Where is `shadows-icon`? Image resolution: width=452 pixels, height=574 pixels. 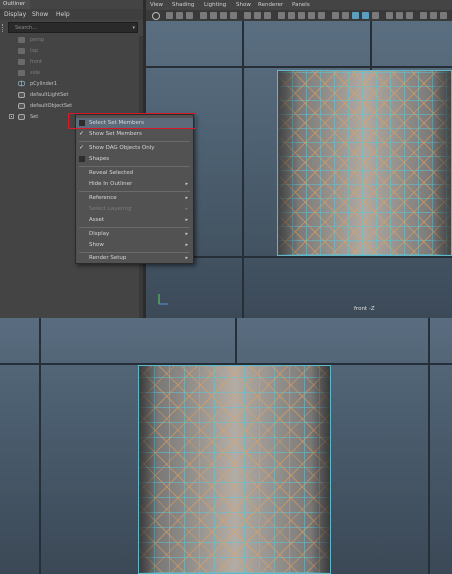 shadows-icon is located at coordinates (335, 15).